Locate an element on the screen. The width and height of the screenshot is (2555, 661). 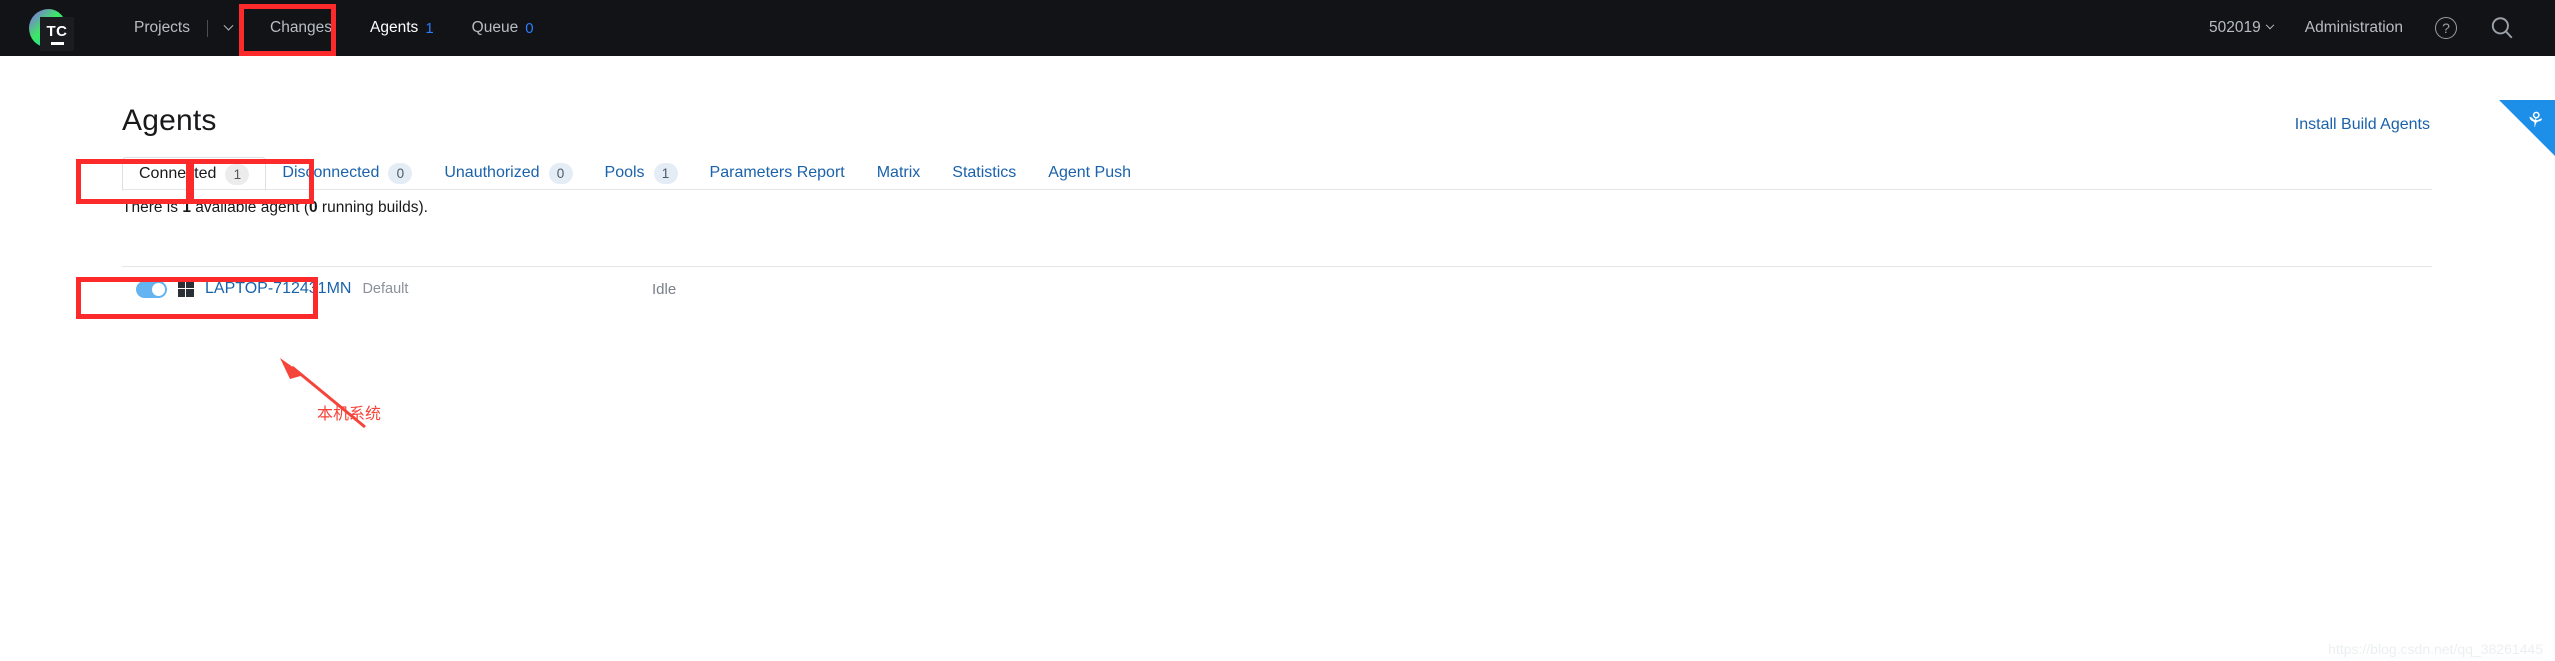
status-suffix: running builds). is located at coordinates (372, 207).